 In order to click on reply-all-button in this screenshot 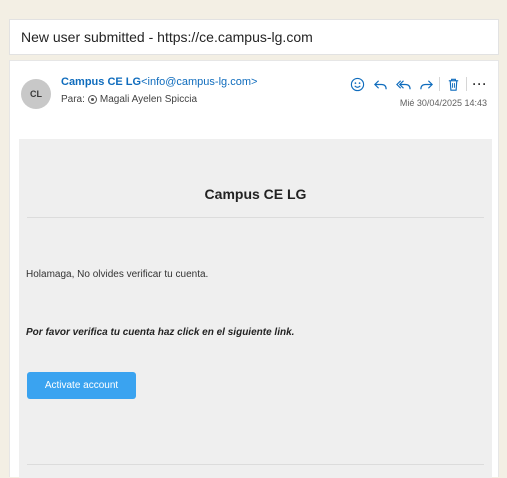, I will do `click(403, 84)`.